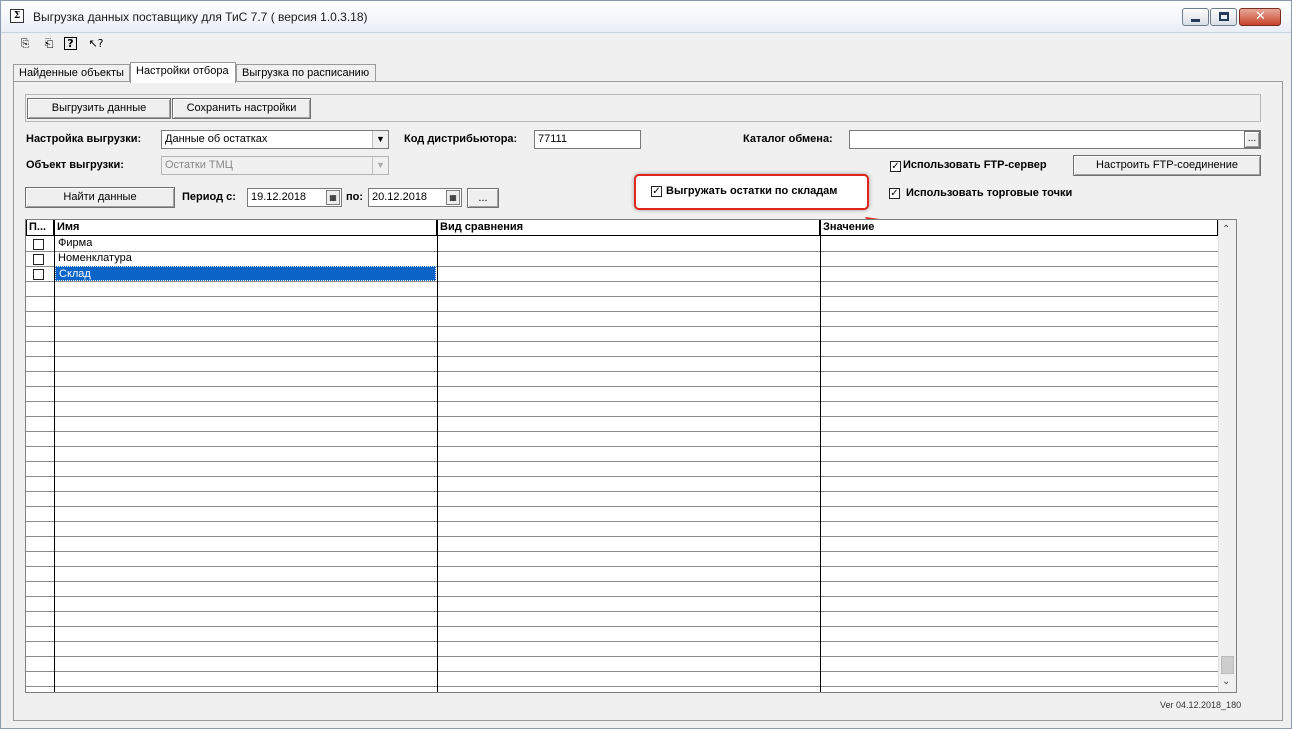  Describe the element at coordinates (75, 165) in the screenshot. I see `export-object-label: Объект выгрузки:` at that location.